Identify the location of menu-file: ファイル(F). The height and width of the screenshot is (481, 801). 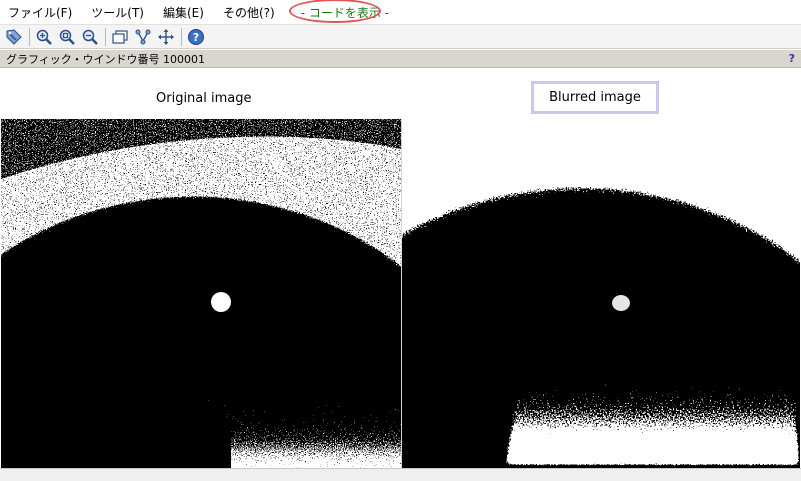
(36, 12).